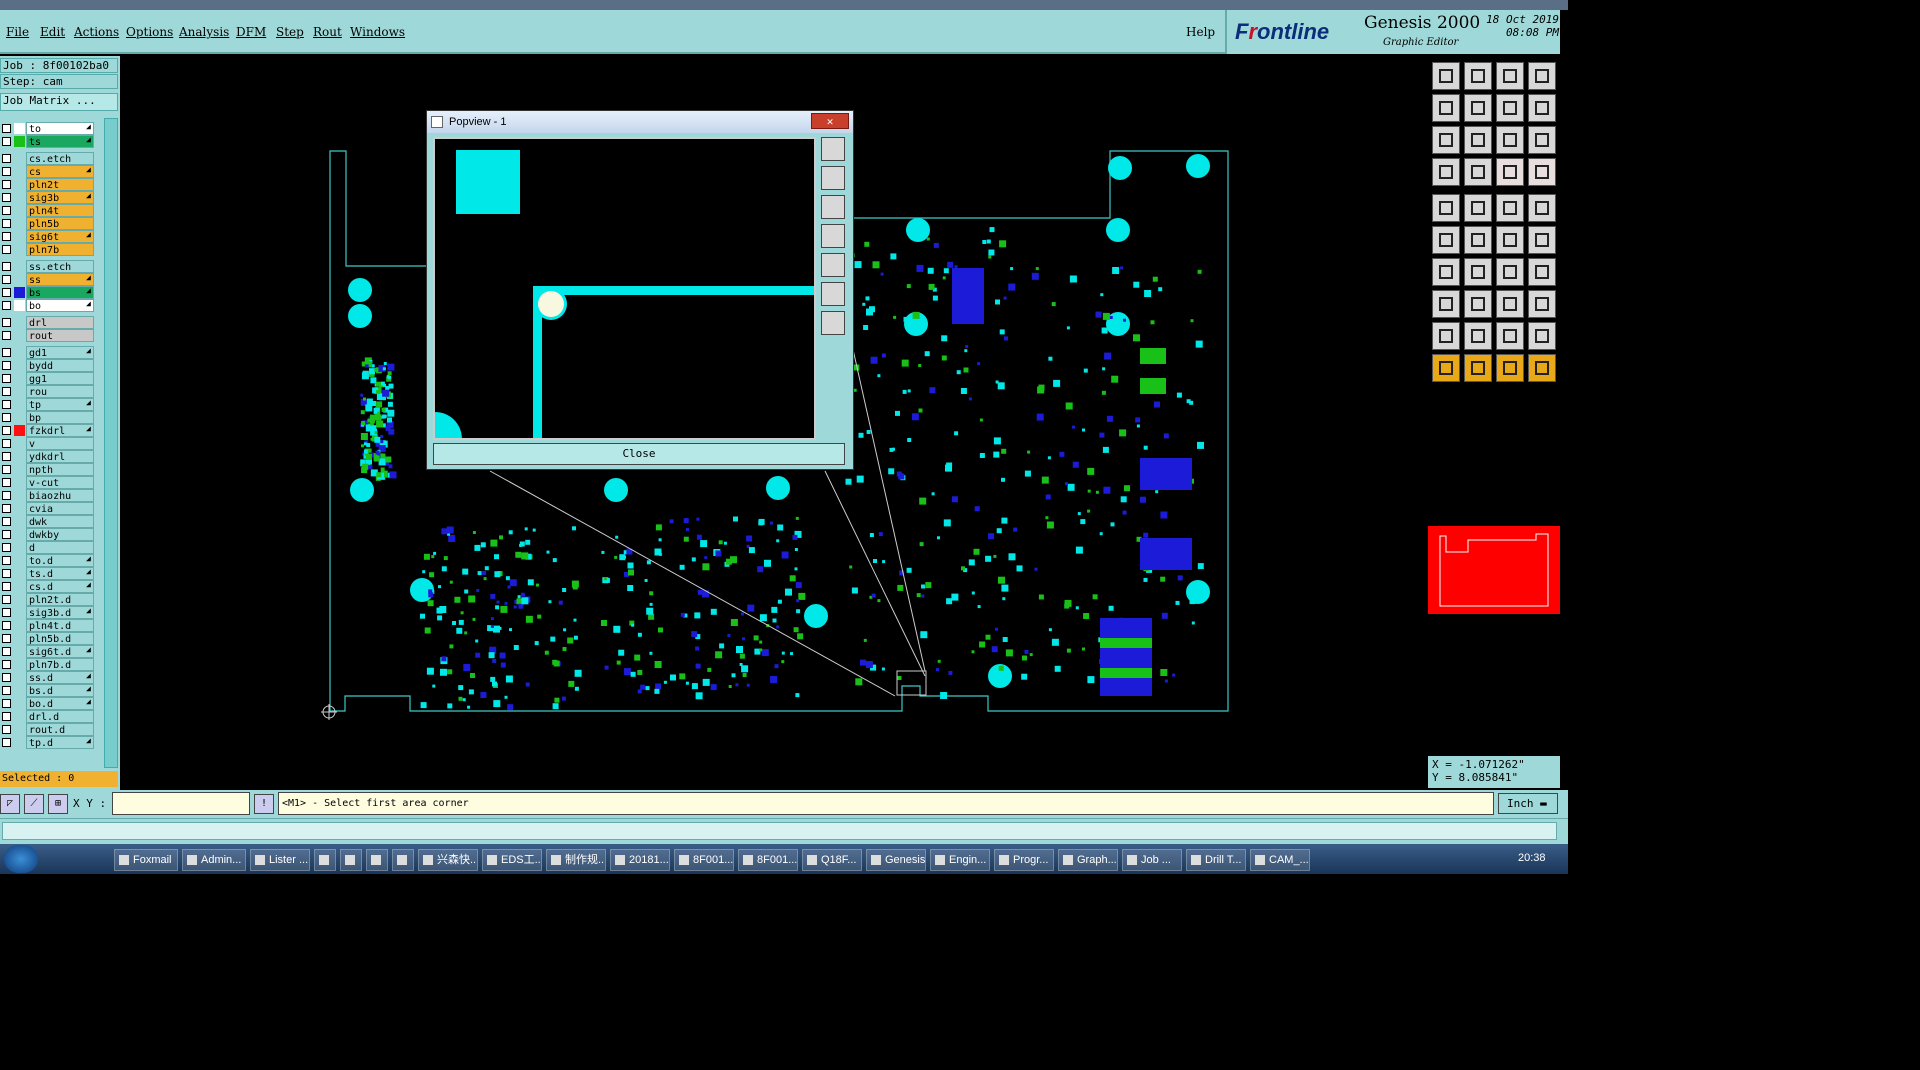 The height and width of the screenshot is (1070, 1920). Describe the element at coordinates (833, 236) in the screenshot. I see `popview-left-icon` at that location.